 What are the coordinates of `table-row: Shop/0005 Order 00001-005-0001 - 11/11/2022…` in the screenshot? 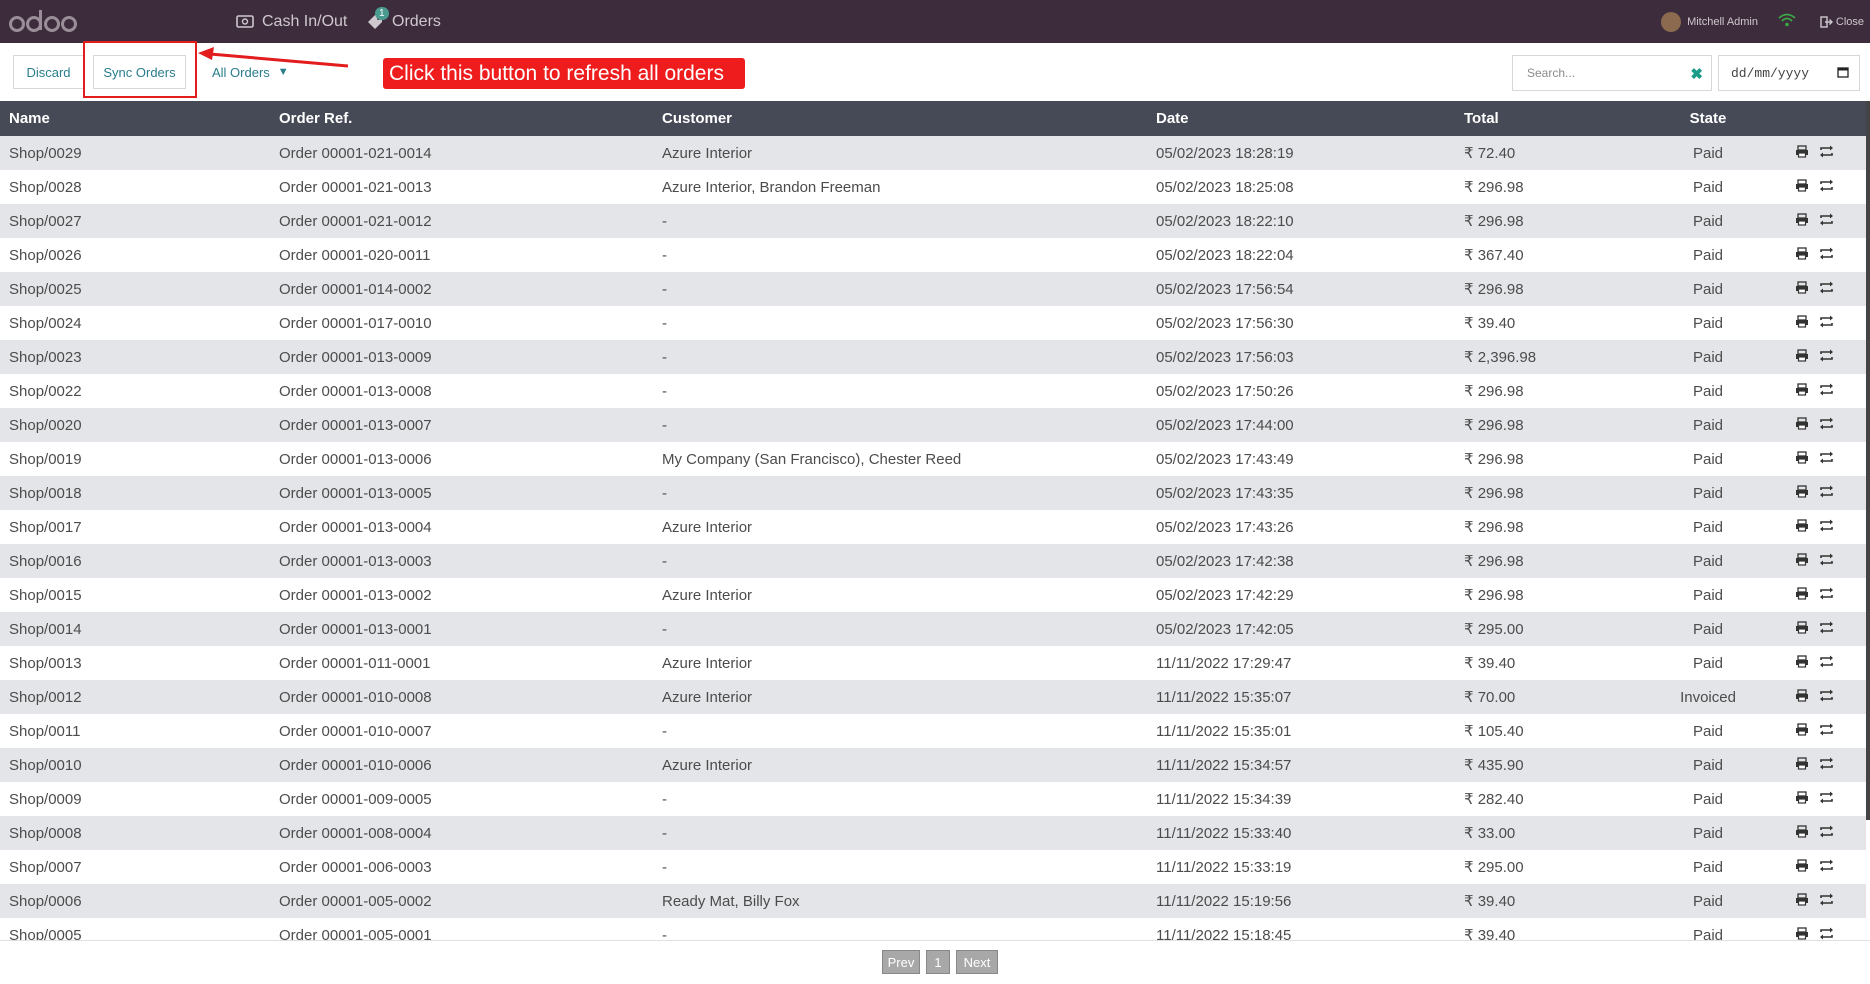 It's located at (933, 929).